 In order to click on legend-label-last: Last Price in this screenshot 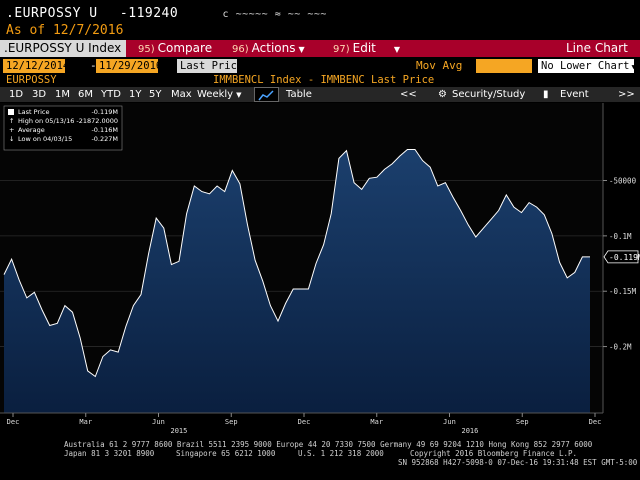, I will do `click(33, 112)`.